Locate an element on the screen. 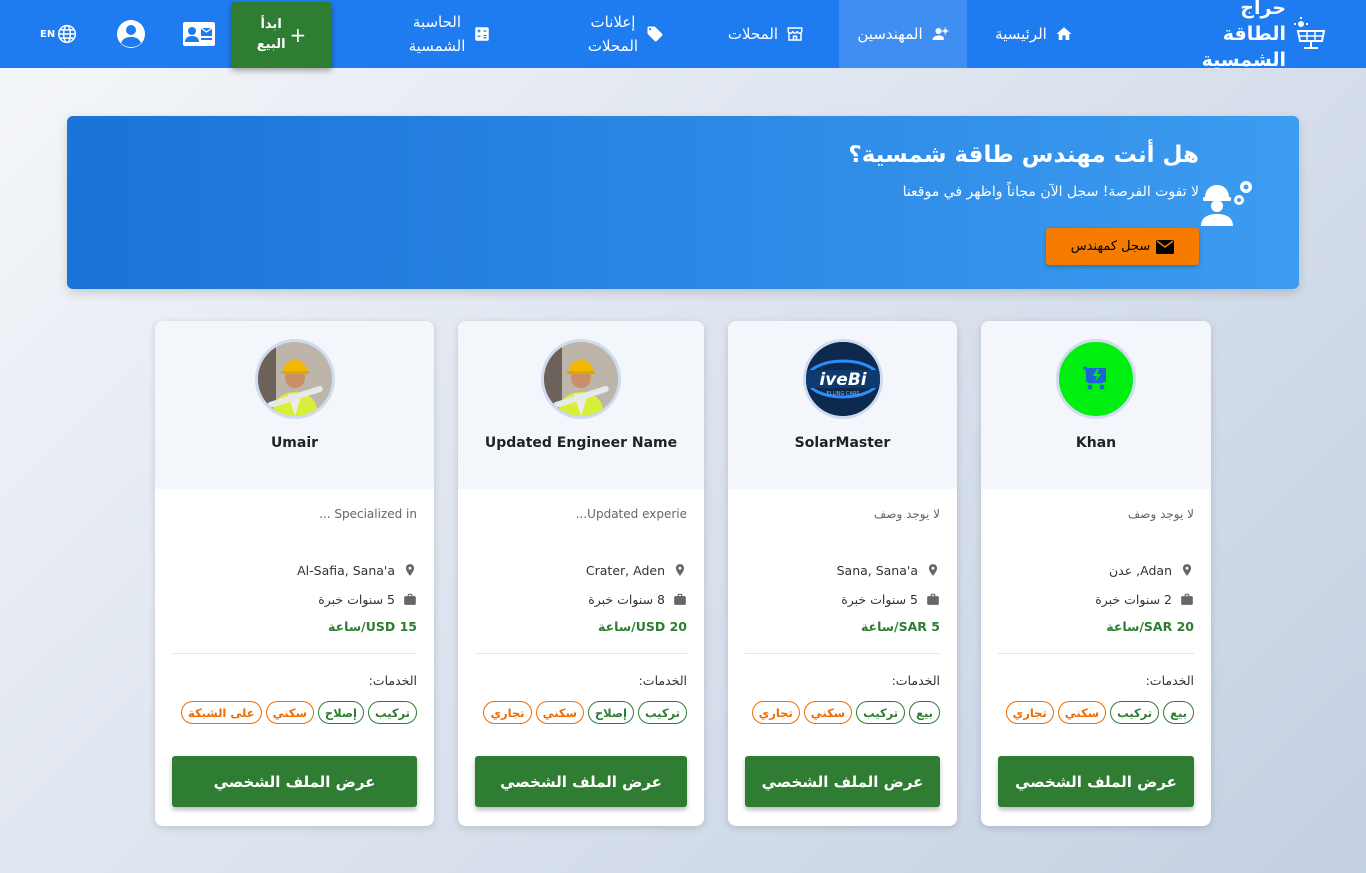 This screenshot has width=1366, height=873. start-selling-line-2: البيع is located at coordinates (271, 44).